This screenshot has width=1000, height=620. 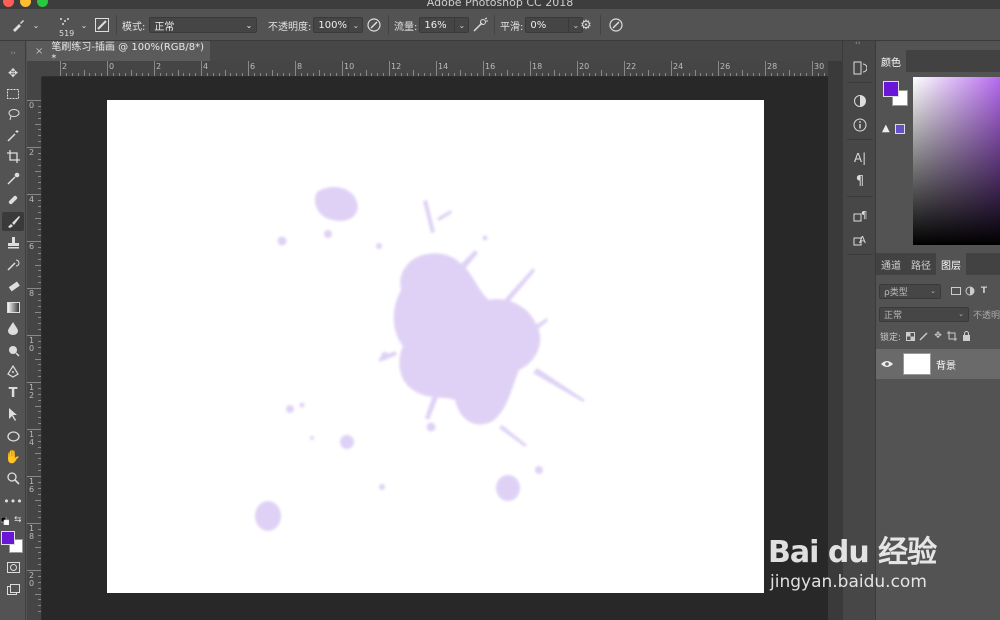 I want to click on filter-pixel-layers-icon, so click(x=956, y=291).